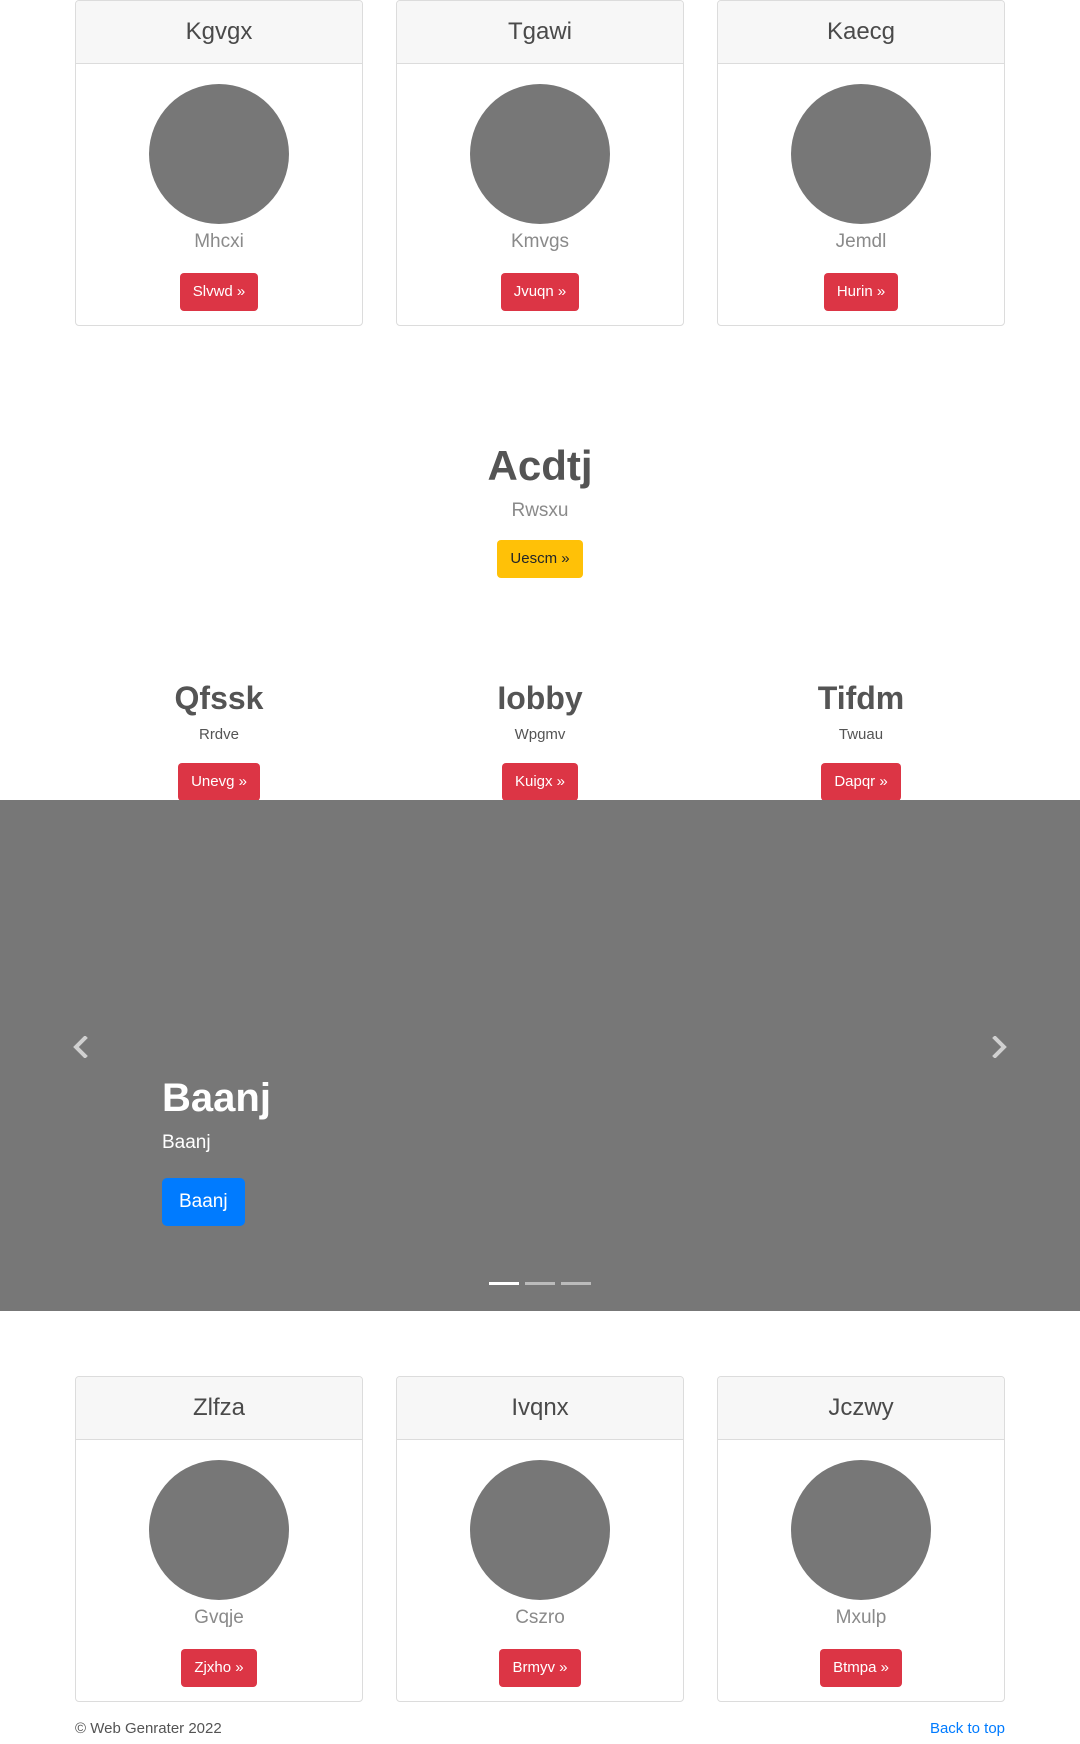 The width and height of the screenshot is (1080, 1744). I want to click on carousel-prev-button, so click(81, 1047).